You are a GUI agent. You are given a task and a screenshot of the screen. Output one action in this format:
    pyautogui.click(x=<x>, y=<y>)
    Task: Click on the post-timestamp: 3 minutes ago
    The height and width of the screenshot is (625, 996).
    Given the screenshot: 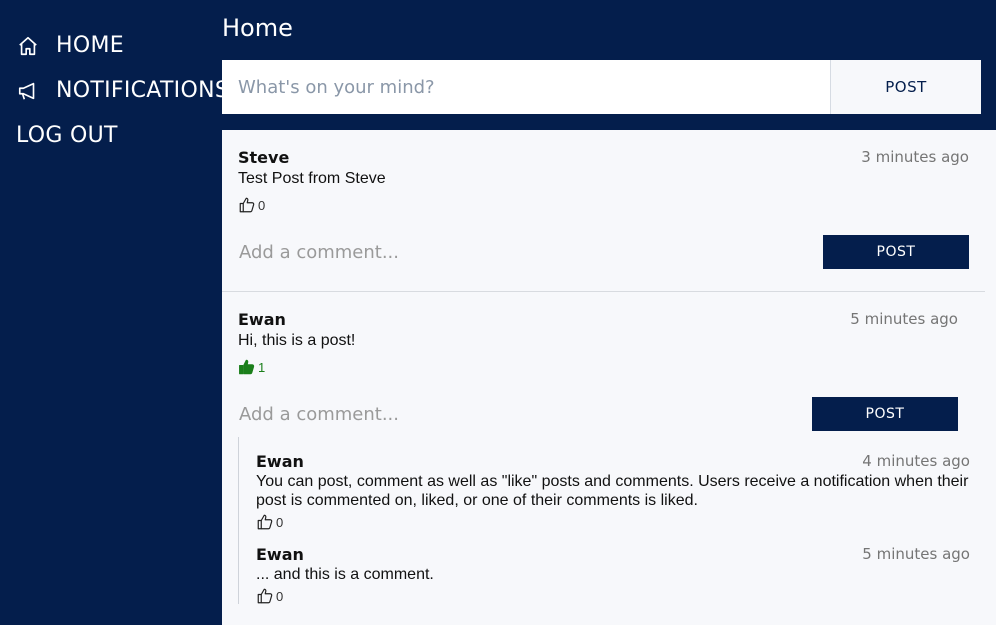 What is the action you would take?
    pyautogui.click(x=915, y=157)
    